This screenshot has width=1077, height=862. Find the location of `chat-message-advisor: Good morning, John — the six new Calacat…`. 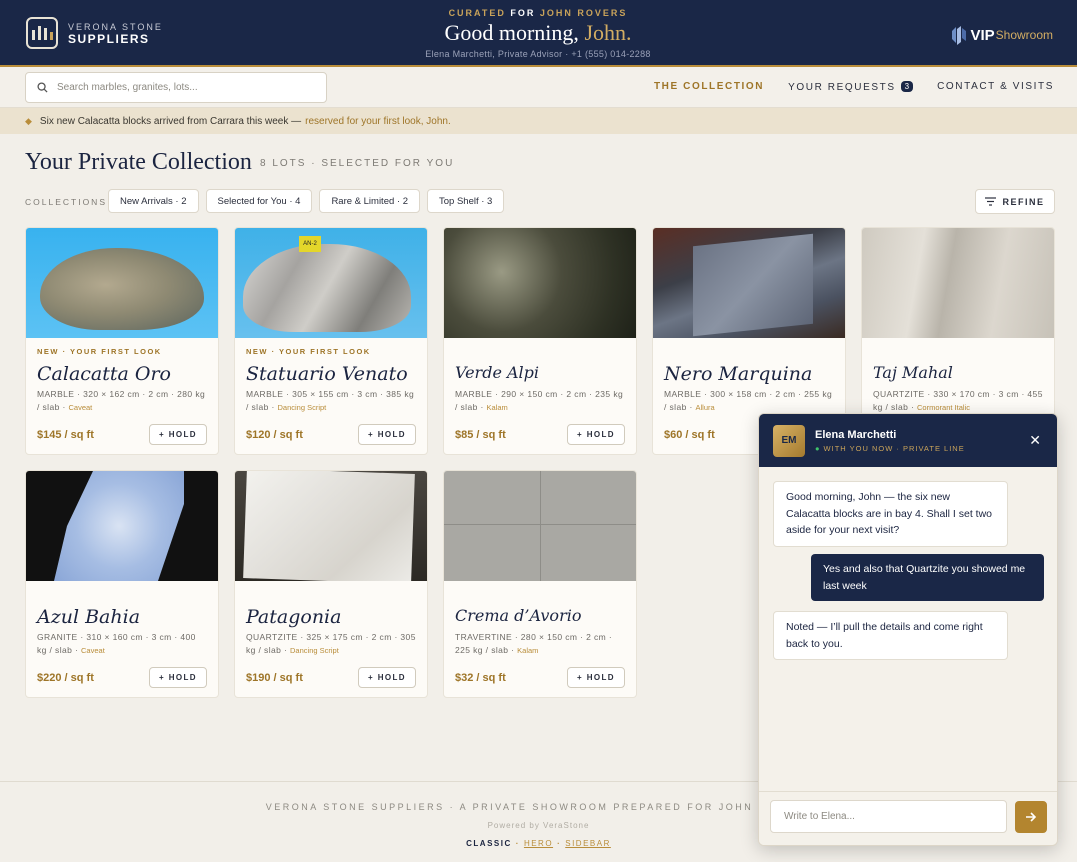

chat-message-advisor: Good morning, John — the six new Calacat… is located at coordinates (890, 514).